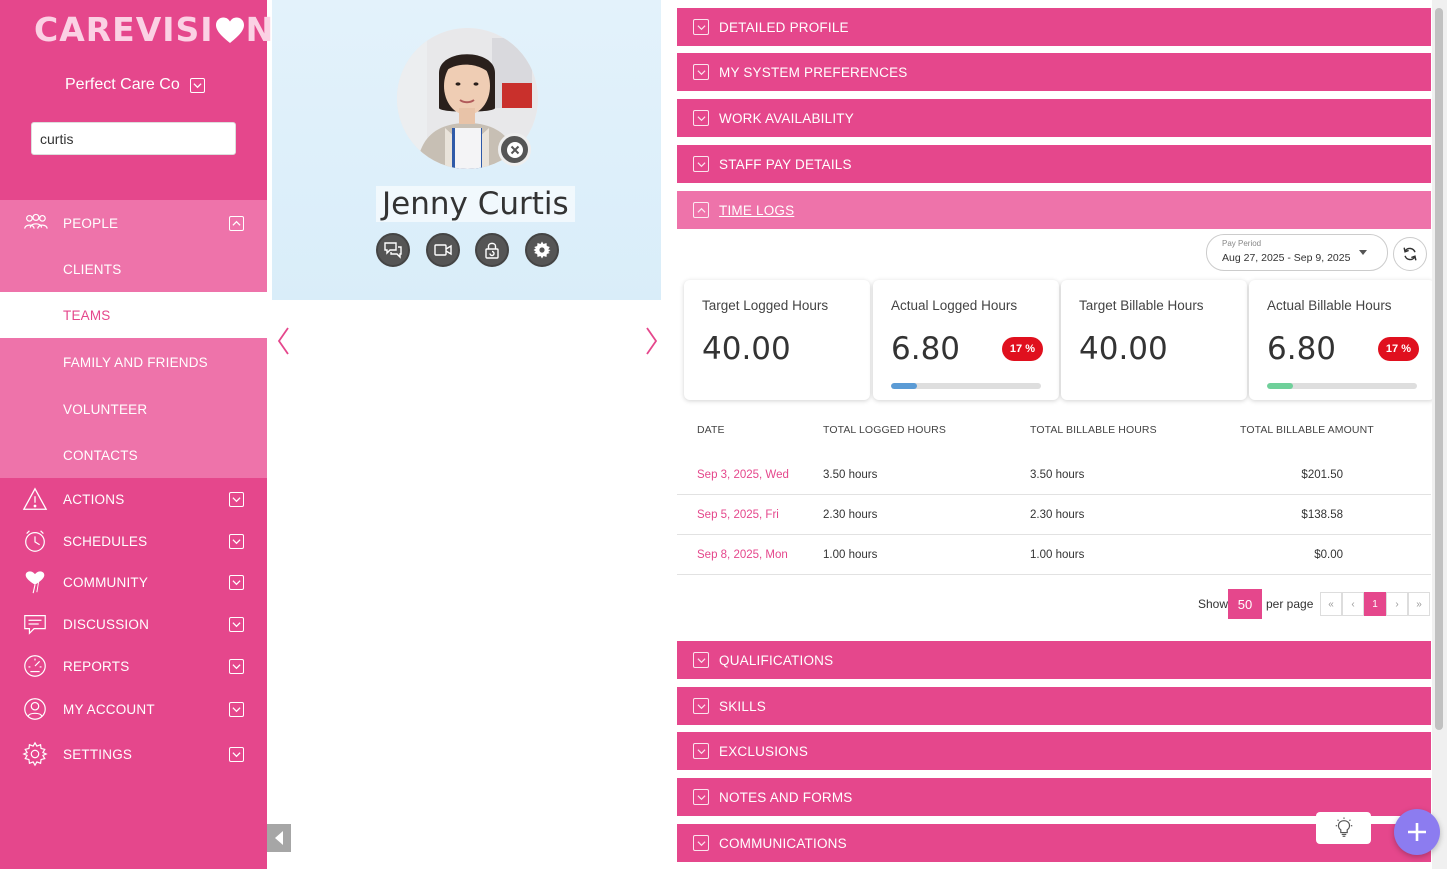 The width and height of the screenshot is (1447, 869). I want to click on collapse-sidebar-button, so click(279, 838).